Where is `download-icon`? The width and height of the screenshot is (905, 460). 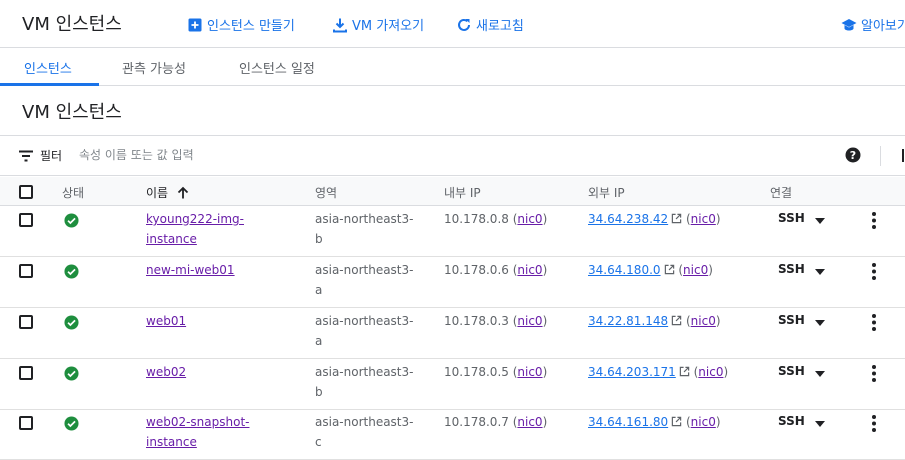
download-icon is located at coordinates (340, 25).